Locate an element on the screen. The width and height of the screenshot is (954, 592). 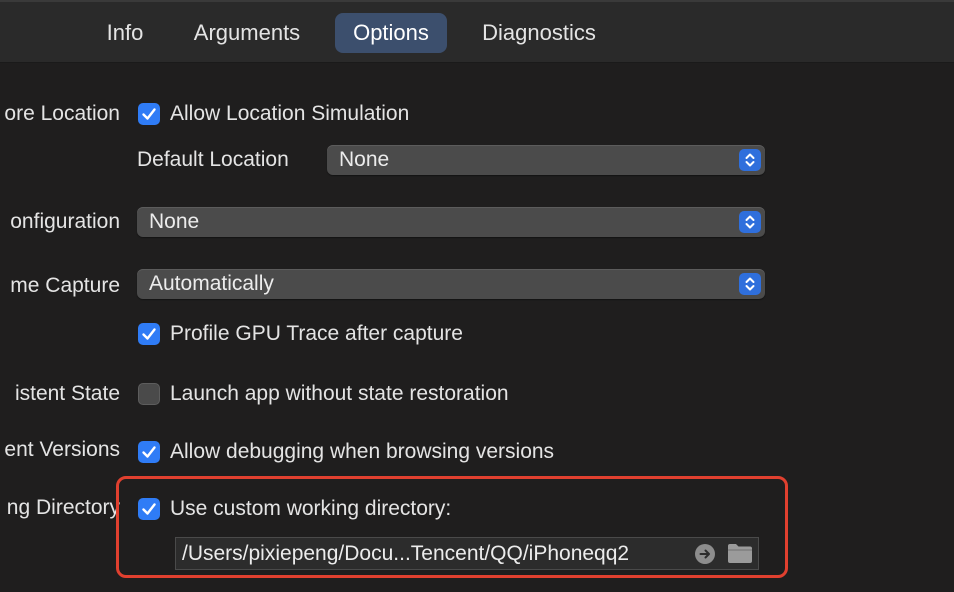
frame-capture-label: me Capture is located at coordinates (65, 285).